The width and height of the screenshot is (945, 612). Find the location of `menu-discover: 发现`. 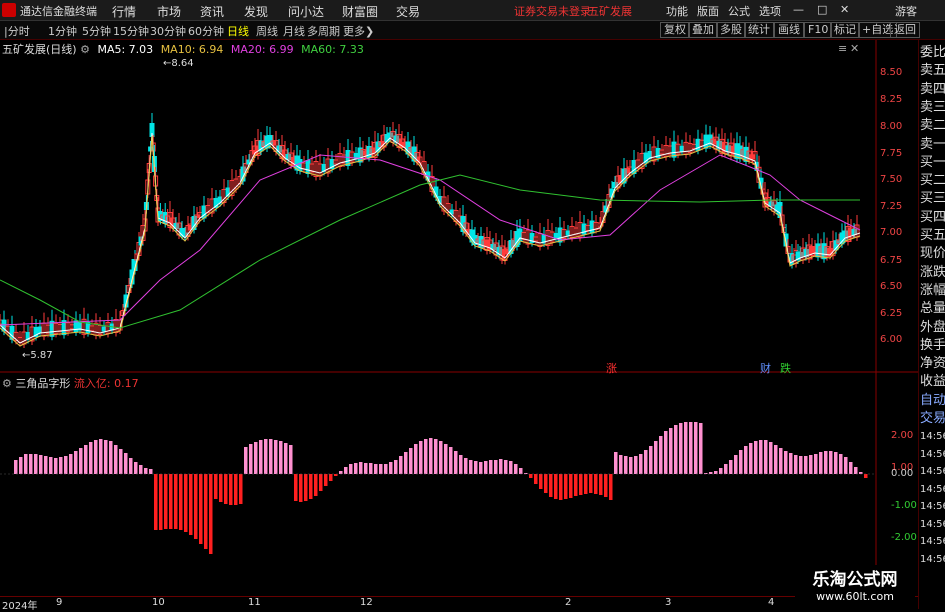

menu-discover: 发现 is located at coordinates (256, 11).